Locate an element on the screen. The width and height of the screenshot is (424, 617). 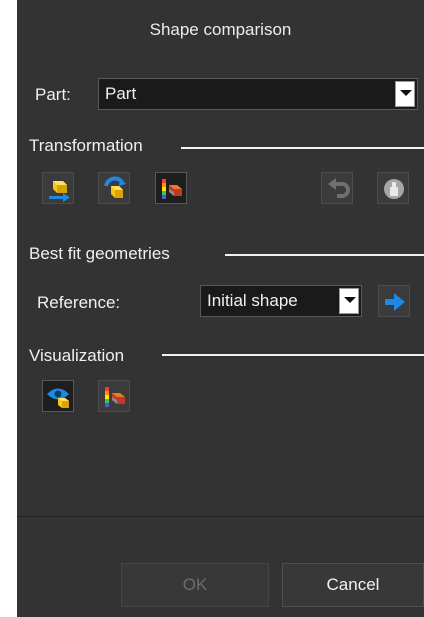
apply-reference-button is located at coordinates (394, 301).